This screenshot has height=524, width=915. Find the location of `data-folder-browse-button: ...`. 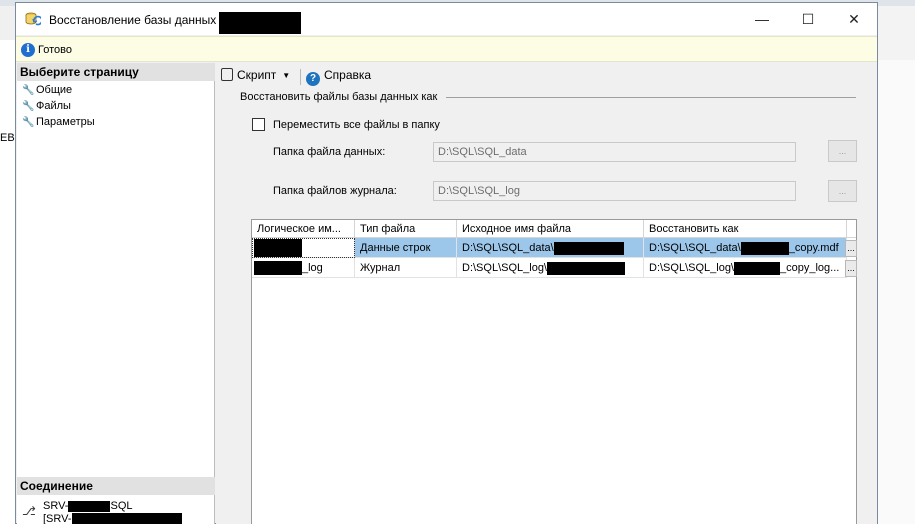

data-folder-browse-button: ... is located at coordinates (842, 151).